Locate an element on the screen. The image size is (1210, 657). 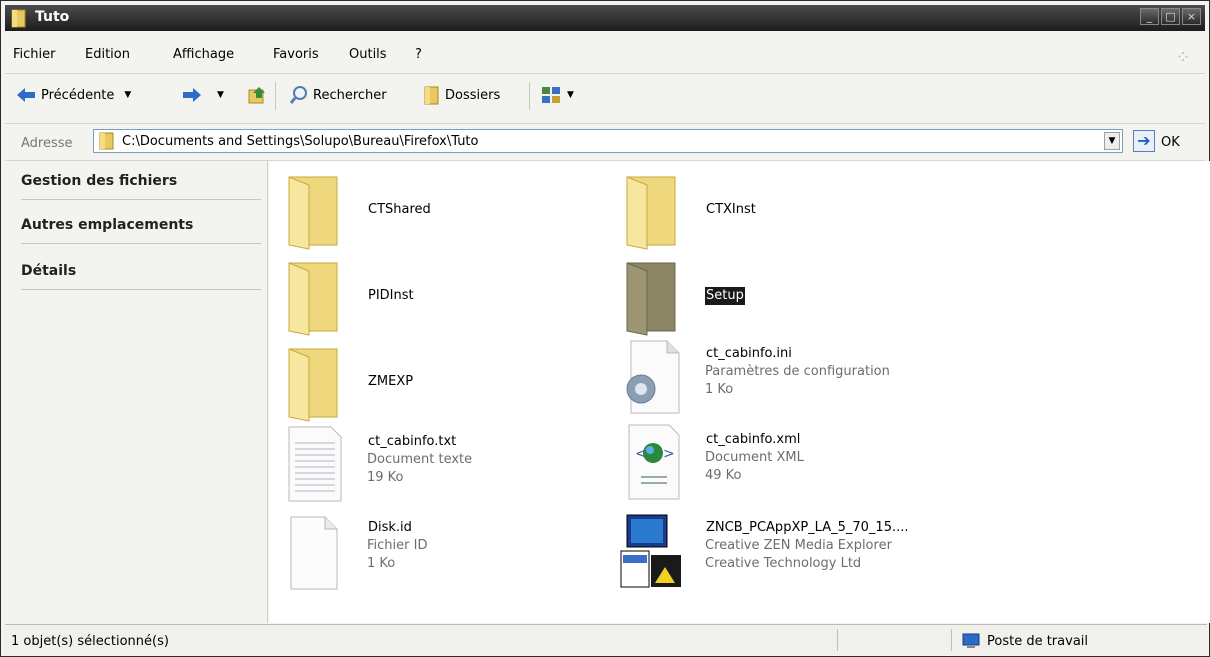
menu-favoris: Favoris is located at coordinates (296, 54).